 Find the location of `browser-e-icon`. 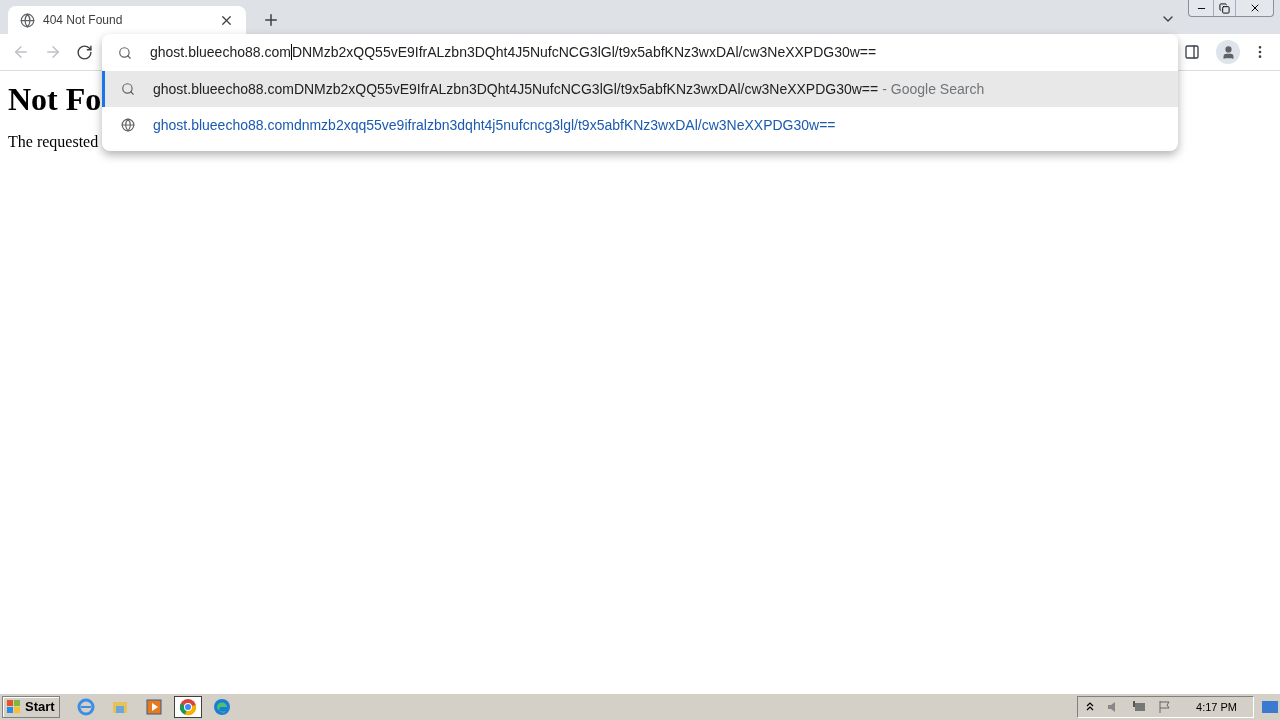

browser-e-icon is located at coordinates (85, 707).